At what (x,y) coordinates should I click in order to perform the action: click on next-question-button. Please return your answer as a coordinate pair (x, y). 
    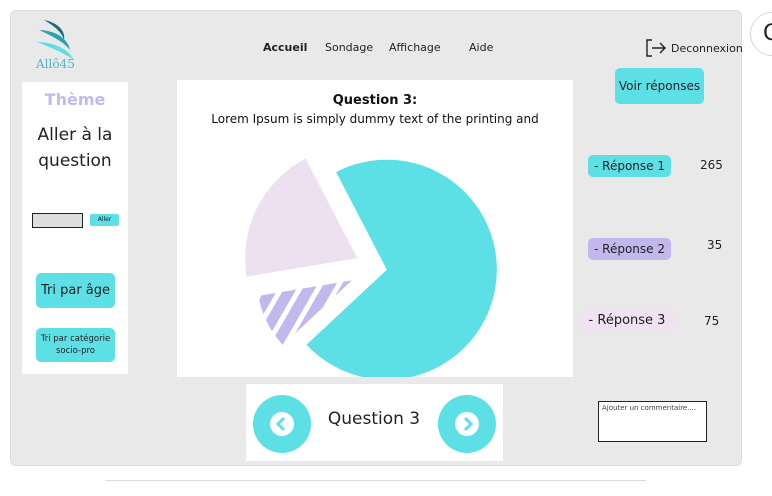
    Looking at the image, I should click on (467, 424).